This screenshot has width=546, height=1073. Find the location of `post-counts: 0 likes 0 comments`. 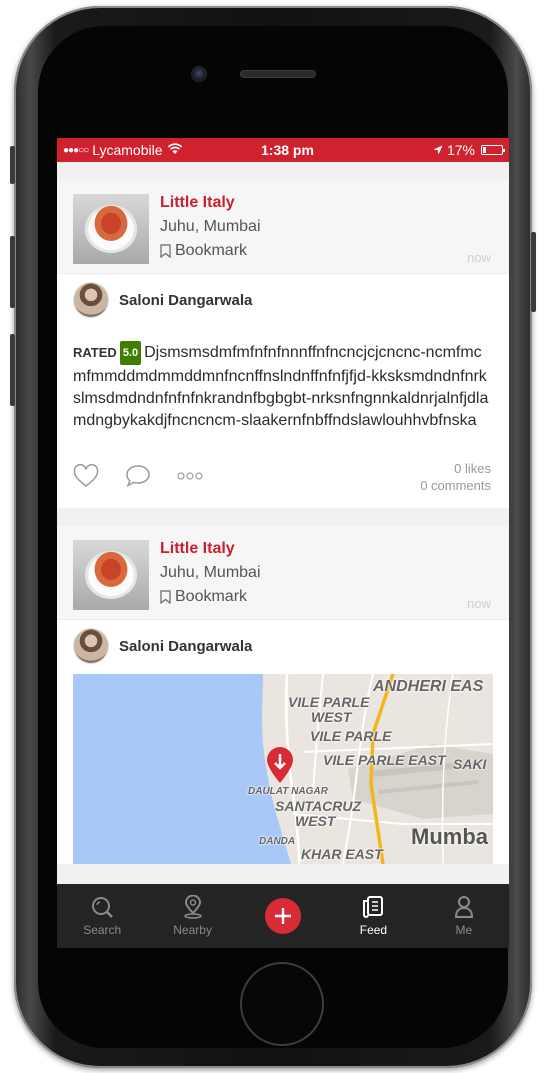

post-counts: 0 likes 0 comments is located at coordinates (455, 477).